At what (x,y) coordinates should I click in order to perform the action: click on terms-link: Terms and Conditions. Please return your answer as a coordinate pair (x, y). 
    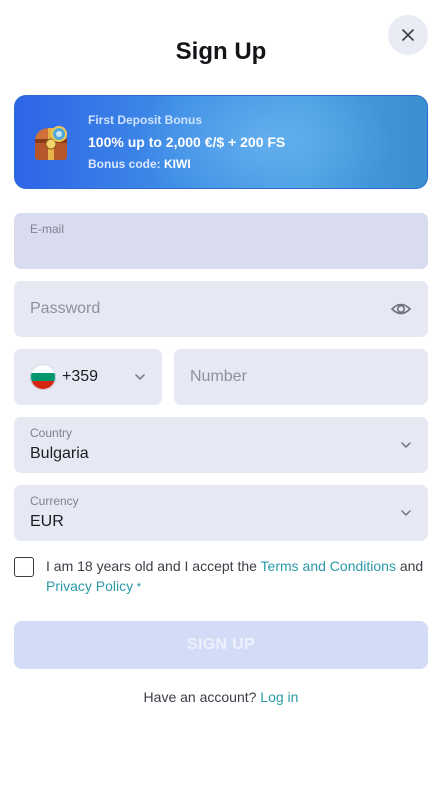
    Looking at the image, I should click on (328, 566).